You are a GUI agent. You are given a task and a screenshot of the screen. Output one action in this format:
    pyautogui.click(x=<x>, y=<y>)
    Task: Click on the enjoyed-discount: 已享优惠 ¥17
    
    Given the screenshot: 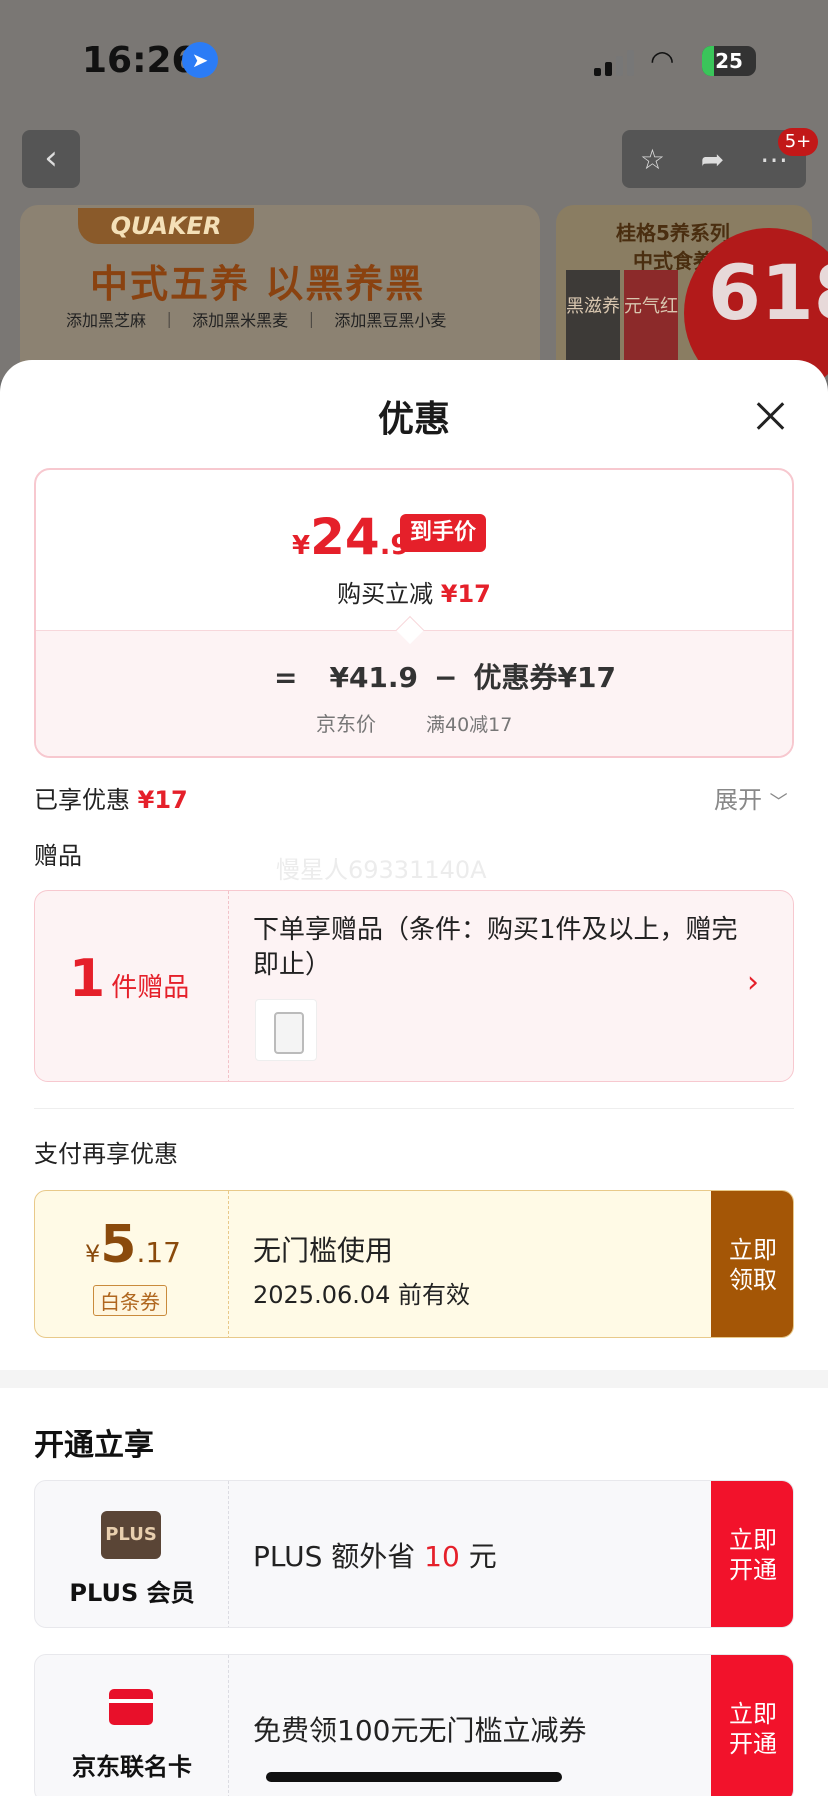 What is the action you would take?
    pyautogui.click(x=111, y=800)
    